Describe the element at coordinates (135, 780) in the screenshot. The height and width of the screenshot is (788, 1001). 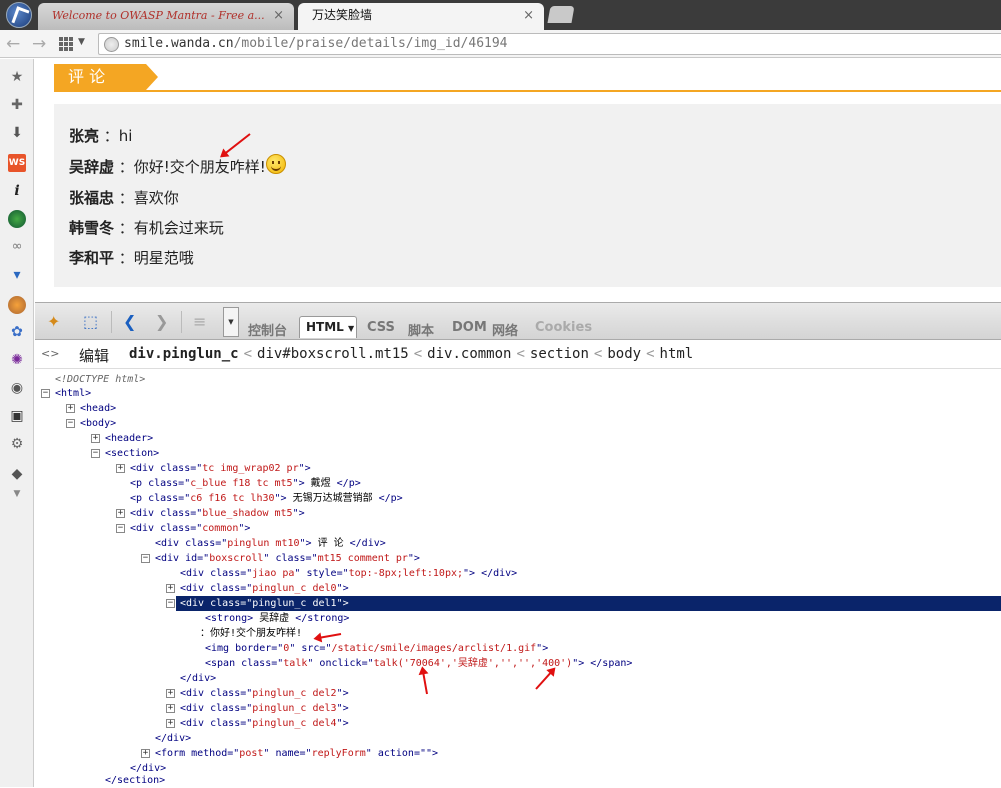
I see `tree-node: </section>` at that location.